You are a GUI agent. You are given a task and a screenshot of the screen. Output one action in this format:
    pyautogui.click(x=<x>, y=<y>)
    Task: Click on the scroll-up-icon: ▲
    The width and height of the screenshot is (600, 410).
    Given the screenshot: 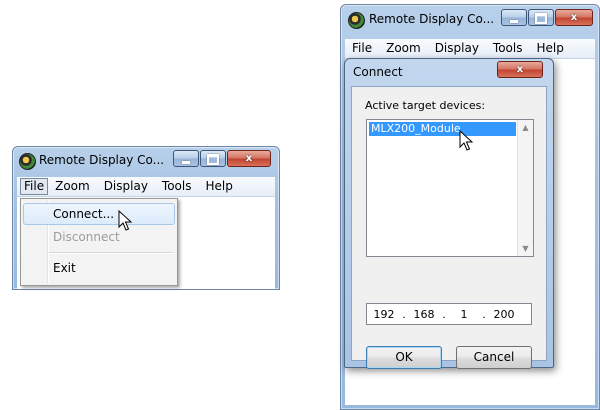 What is the action you would take?
    pyautogui.click(x=525, y=127)
    